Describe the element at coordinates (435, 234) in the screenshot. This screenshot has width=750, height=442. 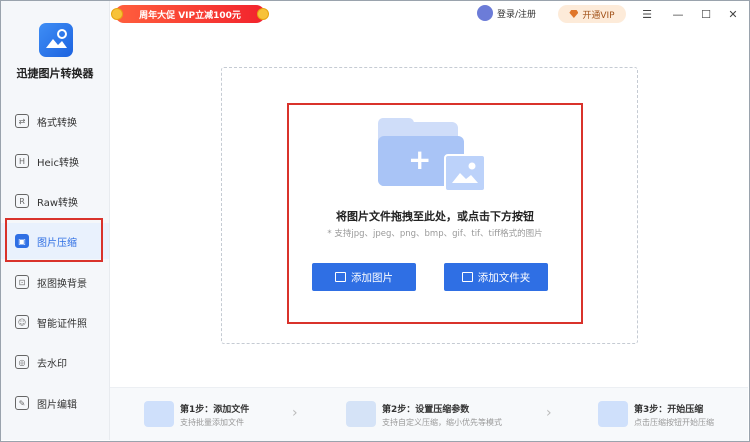
I see `drop-hint: * 支持jpg、jpeg、png、bmp、gif、tif、tiff格式的图片` at that location.